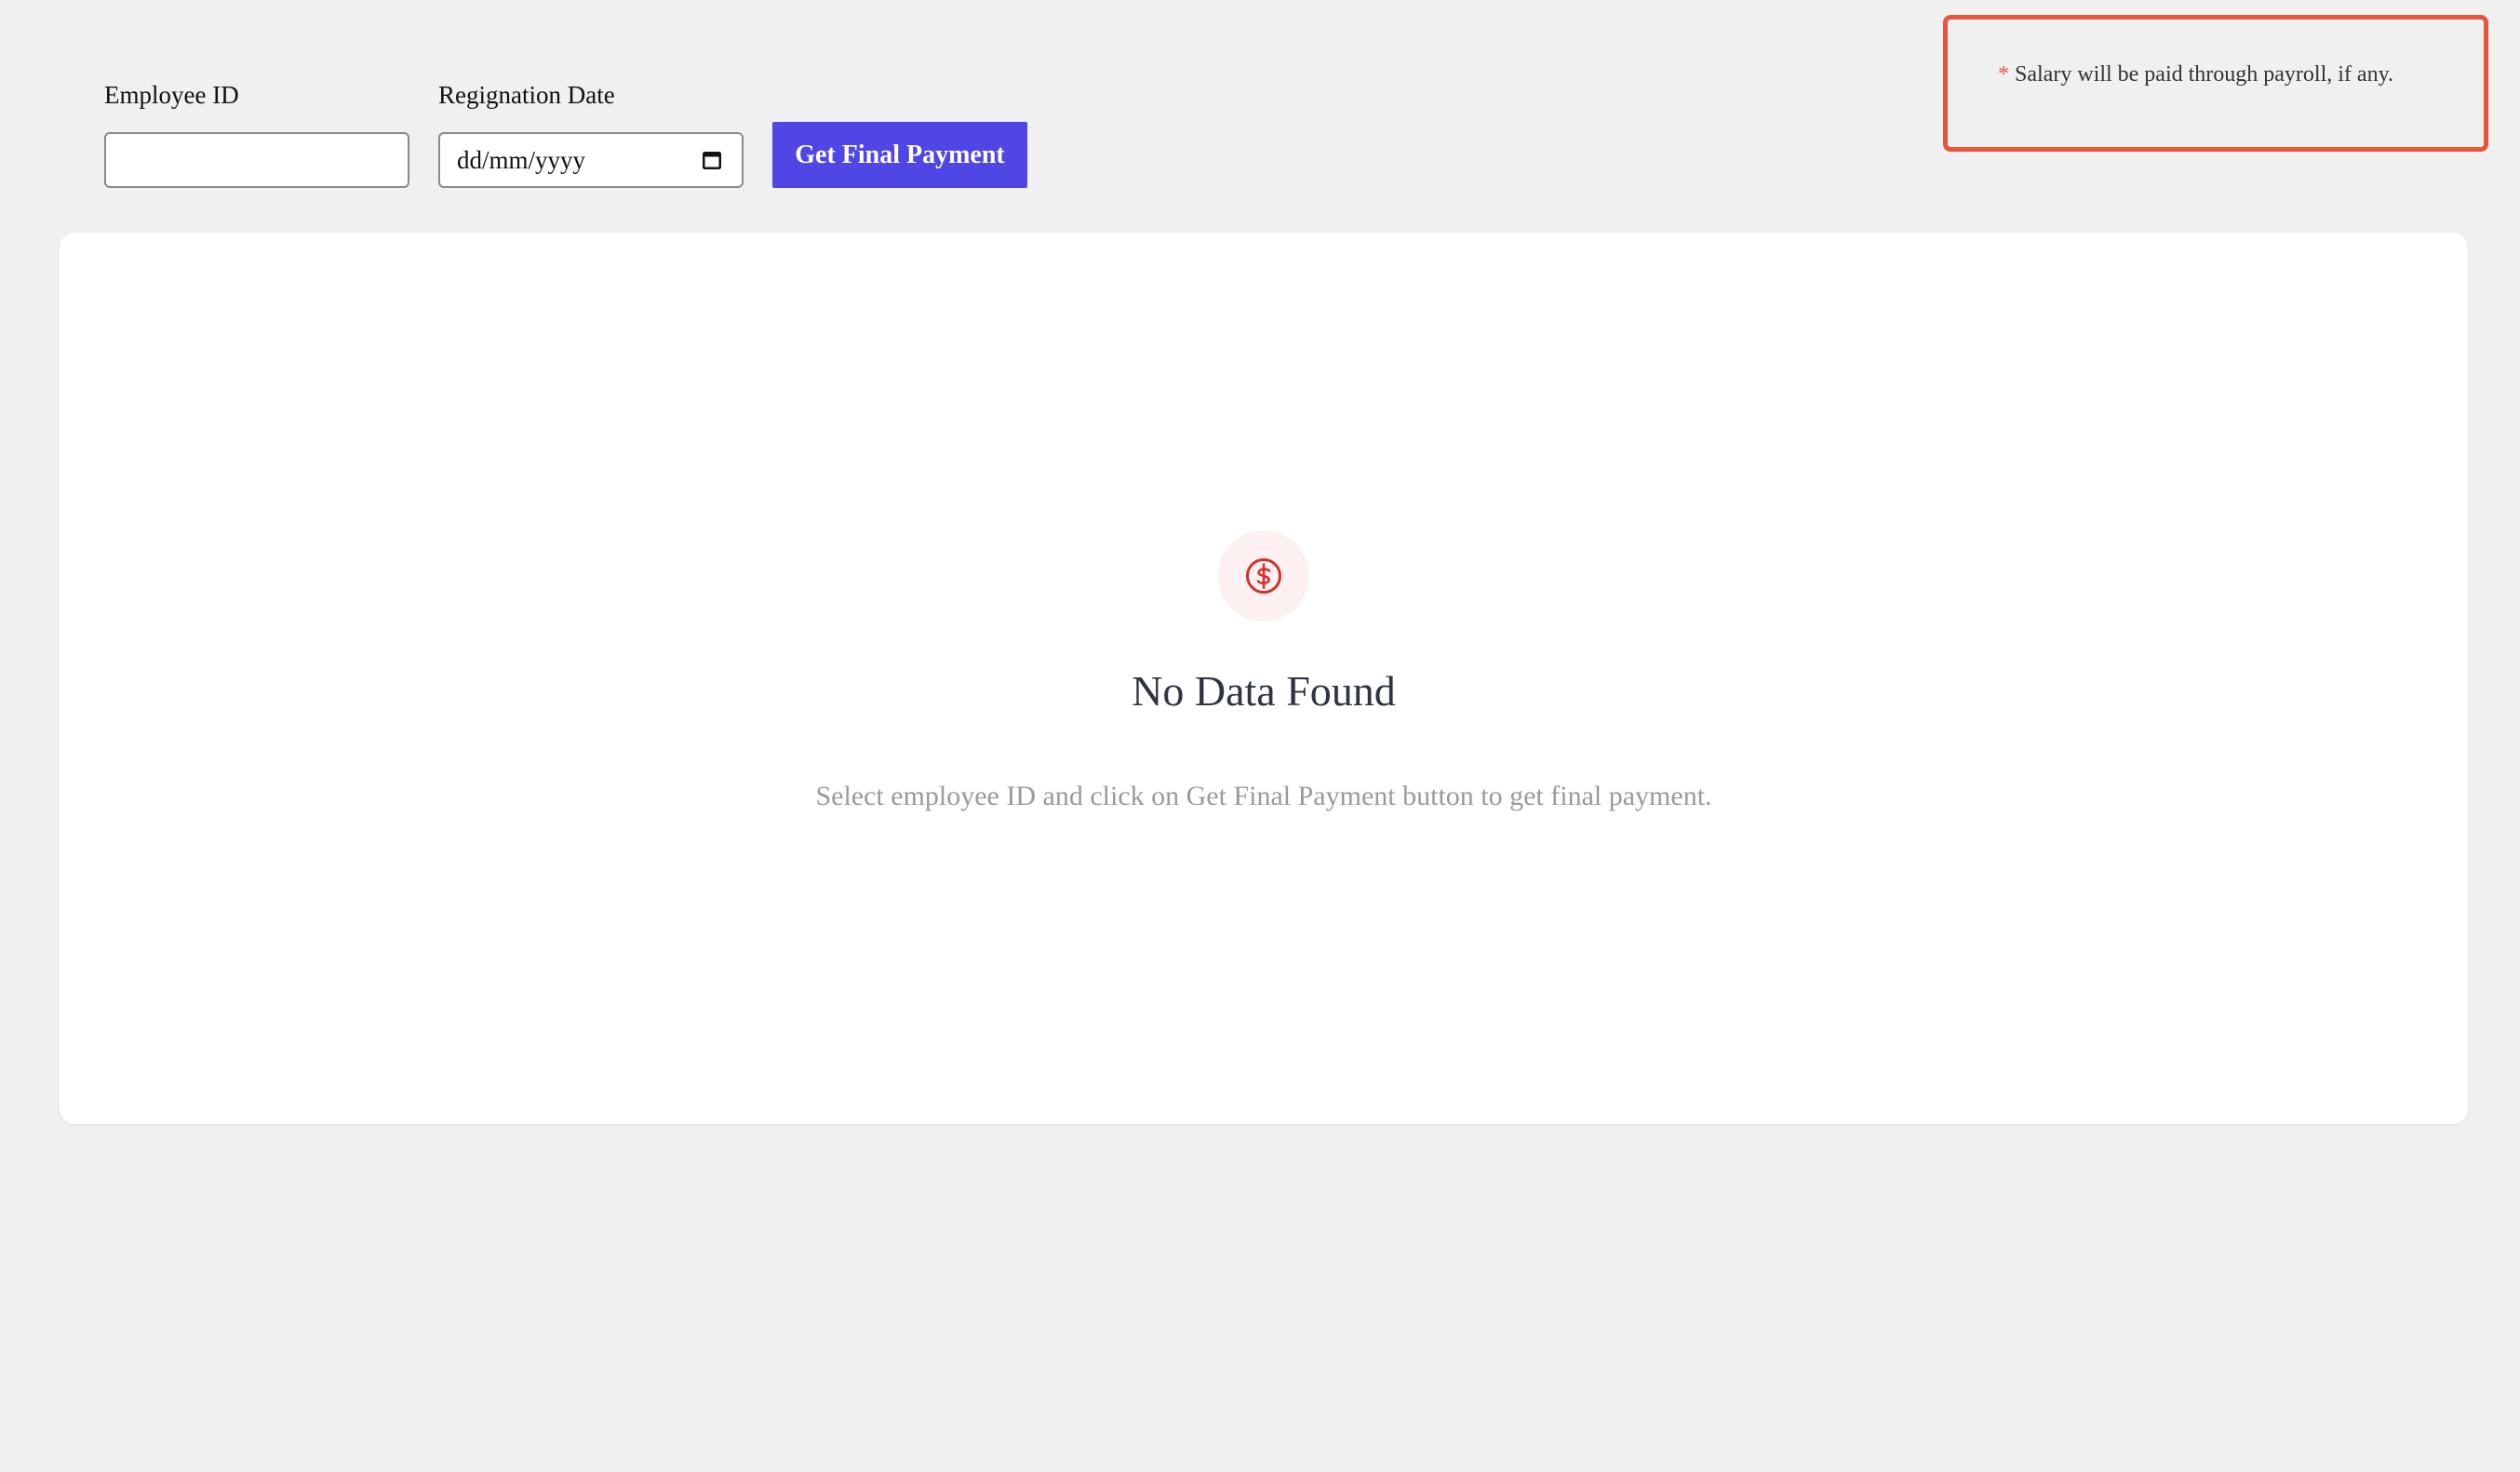  What do you see at coordinates (591, 160) in the screenshot?
I see `resignation-date-input: dd/mm/yyyy` at bounding box center [591, 160].